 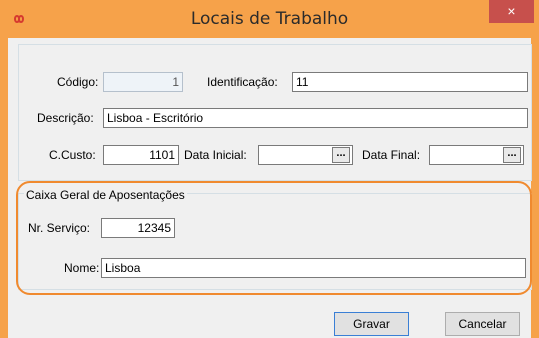 I want to click on descricao-label: Descrição:, so click(x=65, y=118).